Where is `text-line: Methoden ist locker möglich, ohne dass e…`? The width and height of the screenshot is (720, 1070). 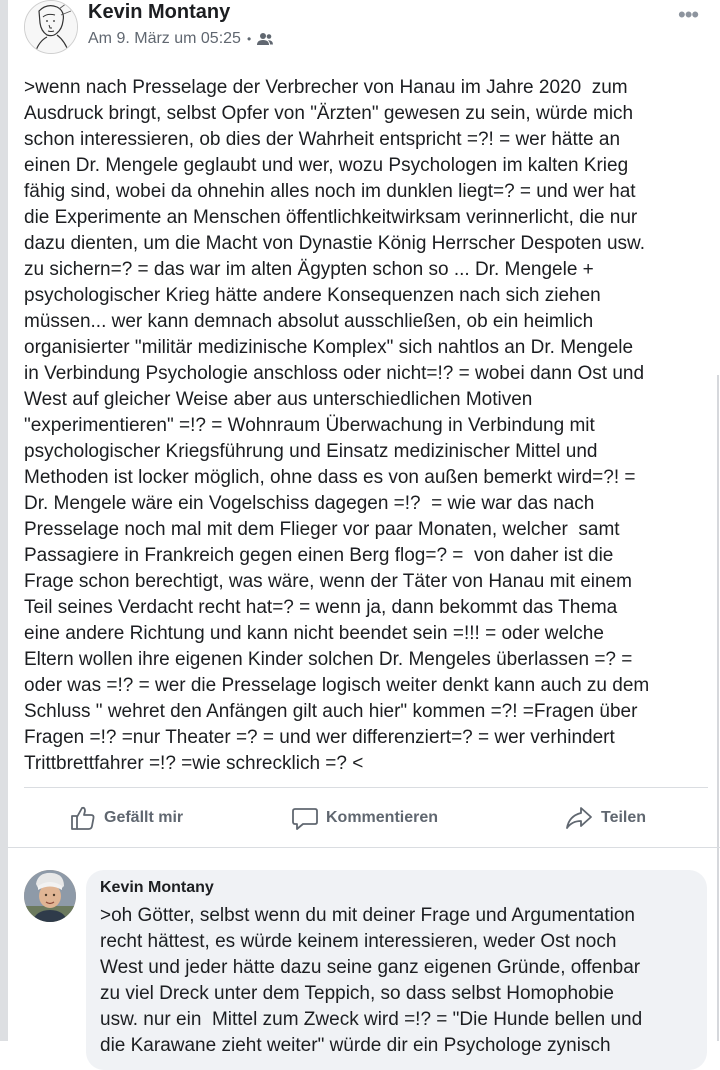 text-line: Methoden ist locker möglich, ohne dass e… is located at coordinates (330, 477).